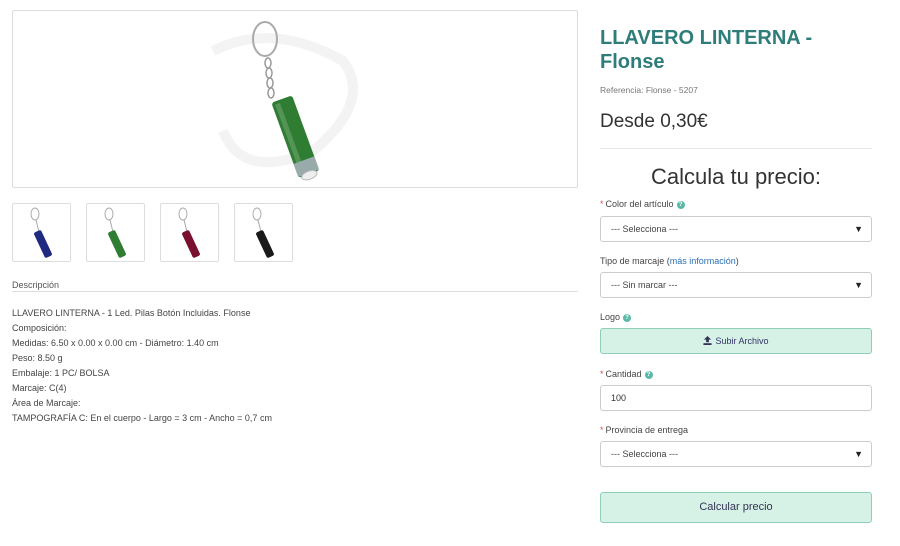 The height and width of the screenshot is (546, 900). Describe the element at coordinates (115, 232) in the screenshot. I see `thumbnail-green` at that location.